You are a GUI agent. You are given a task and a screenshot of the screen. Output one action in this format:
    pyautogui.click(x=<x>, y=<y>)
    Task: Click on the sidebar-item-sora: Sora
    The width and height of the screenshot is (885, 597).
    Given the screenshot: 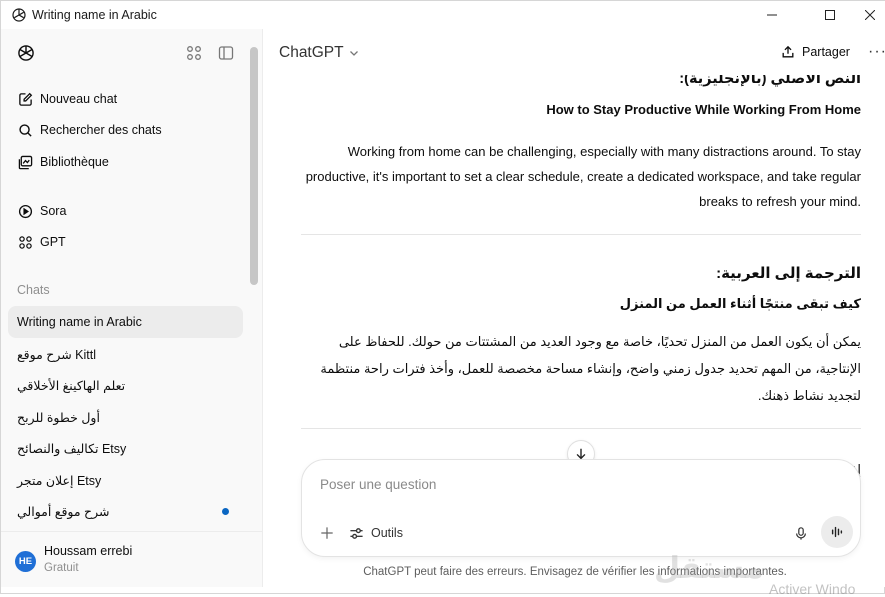 What is the action you would take?
    pyautogui.click(x=126, y=211)
    